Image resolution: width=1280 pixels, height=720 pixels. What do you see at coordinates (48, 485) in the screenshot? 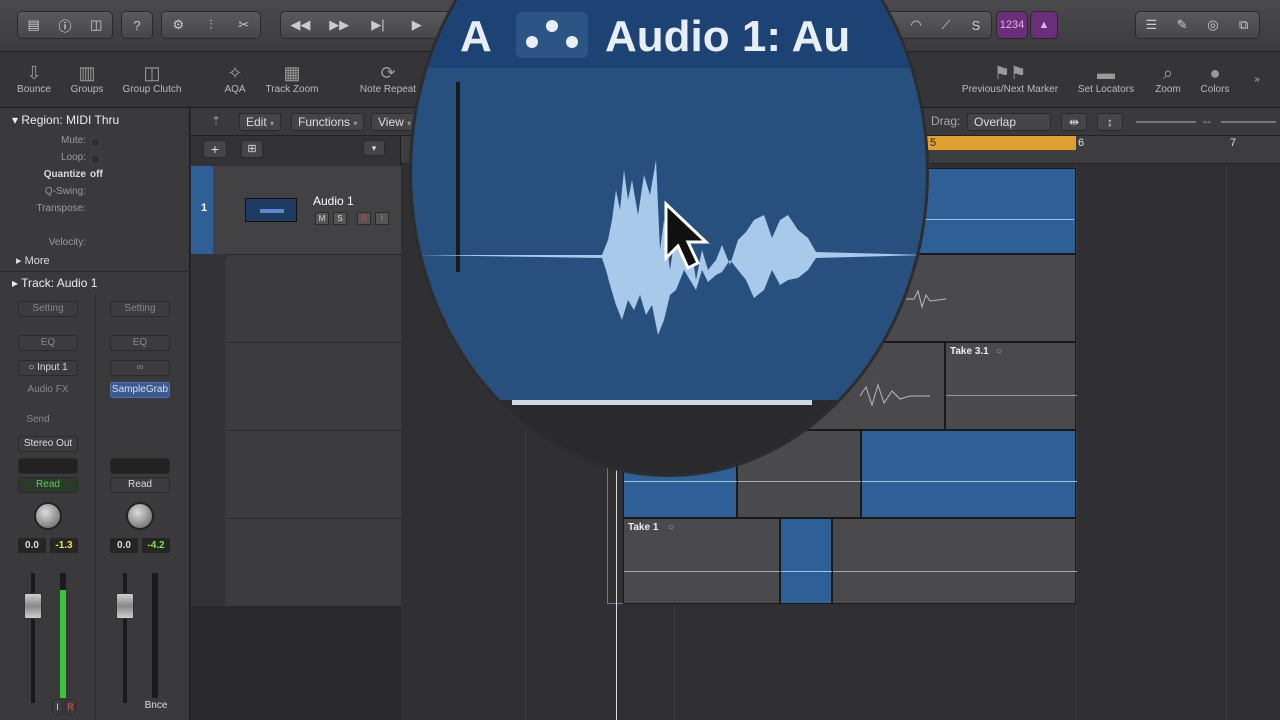
I see `strip1-automation-button: Read` at bounding box center [48, 485].